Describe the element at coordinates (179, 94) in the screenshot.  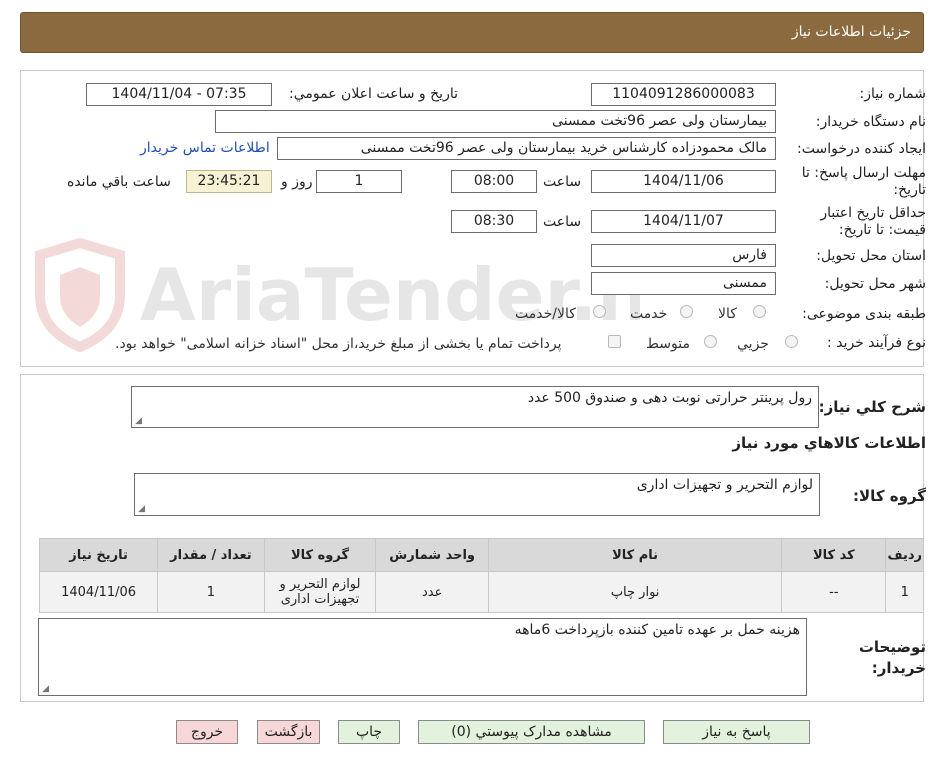
I see `announce-datetime-field: 1404/11/04 - 07:35` at that location.